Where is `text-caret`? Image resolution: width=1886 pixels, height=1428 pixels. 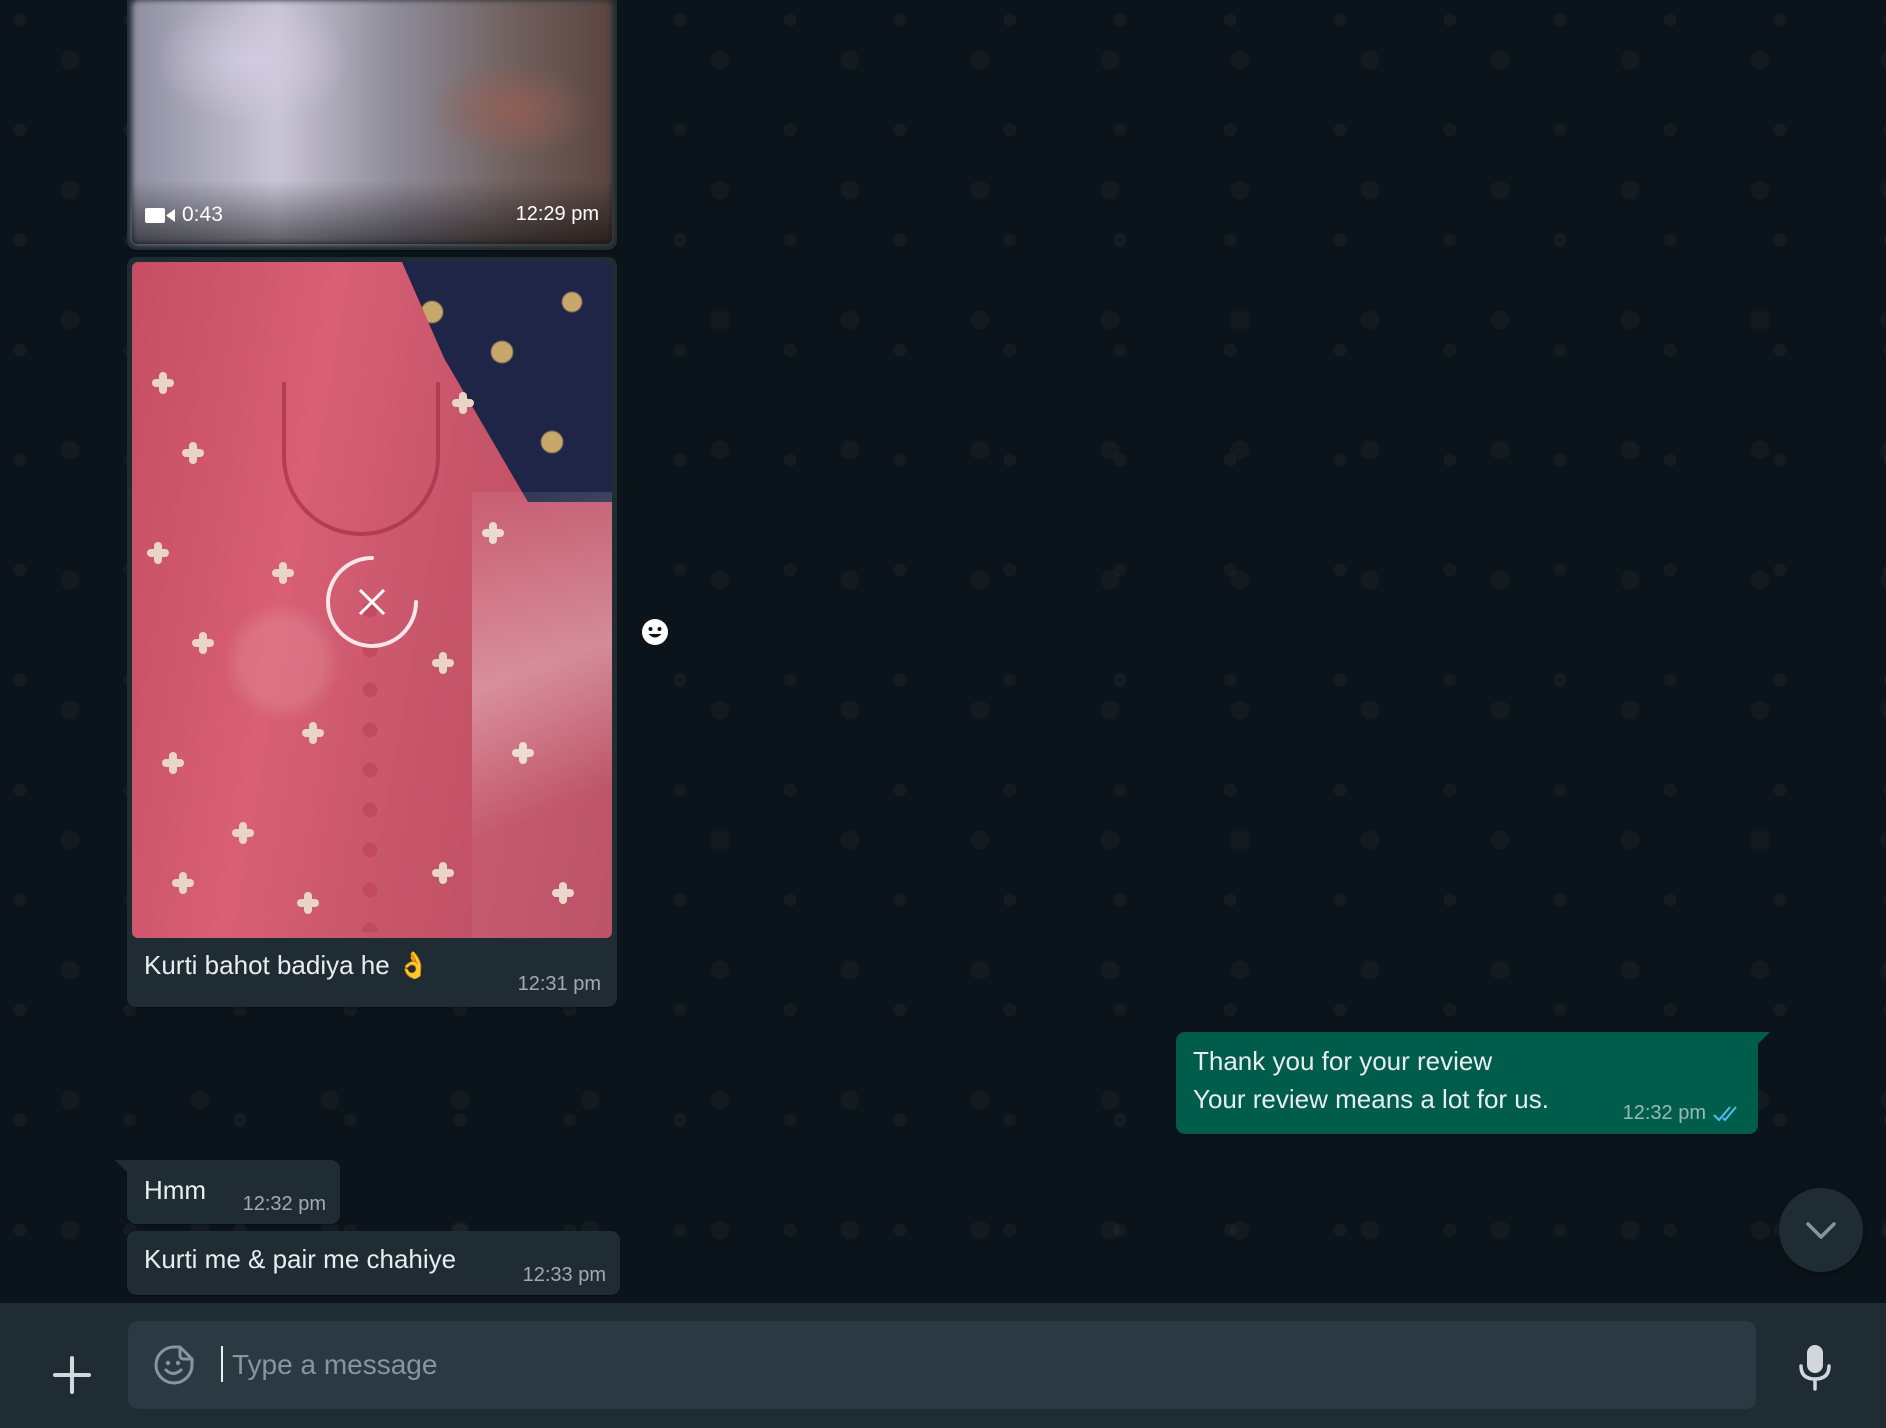
text-caret is located at coordinates (222, 1364).